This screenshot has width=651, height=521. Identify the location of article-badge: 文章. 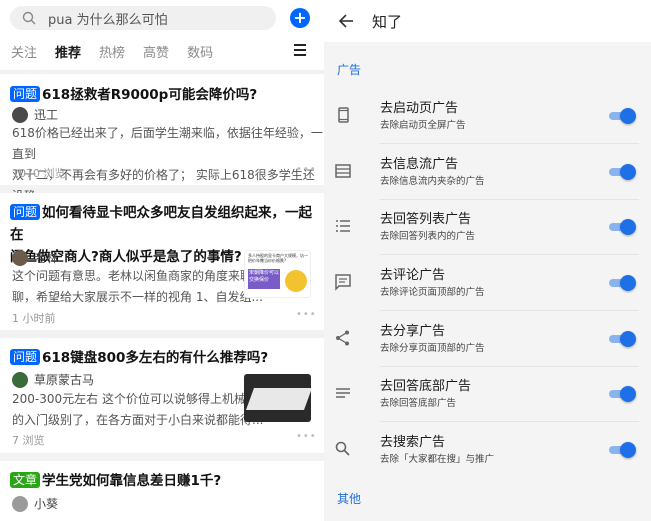
(25, 480).